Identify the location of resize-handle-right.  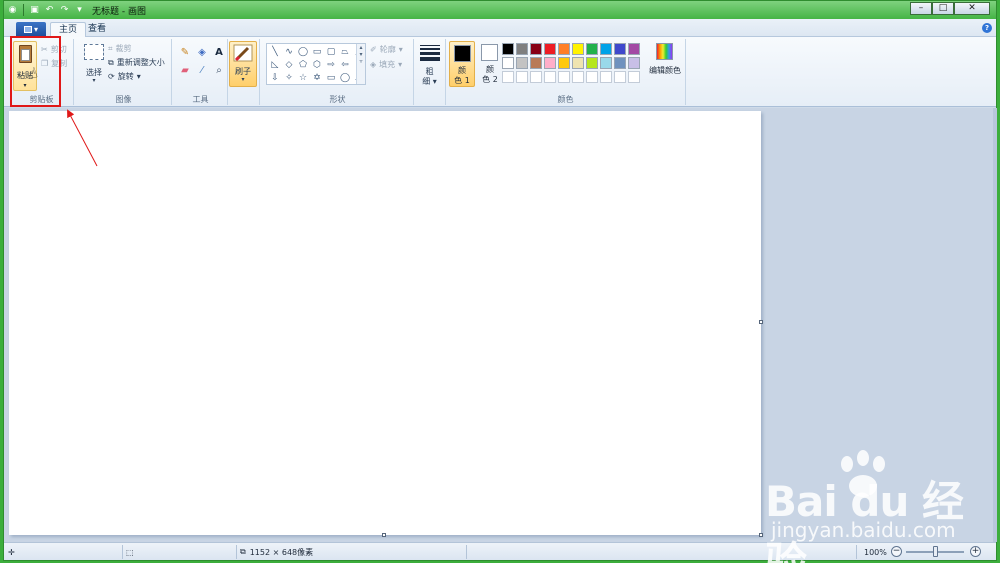
(761, 322).